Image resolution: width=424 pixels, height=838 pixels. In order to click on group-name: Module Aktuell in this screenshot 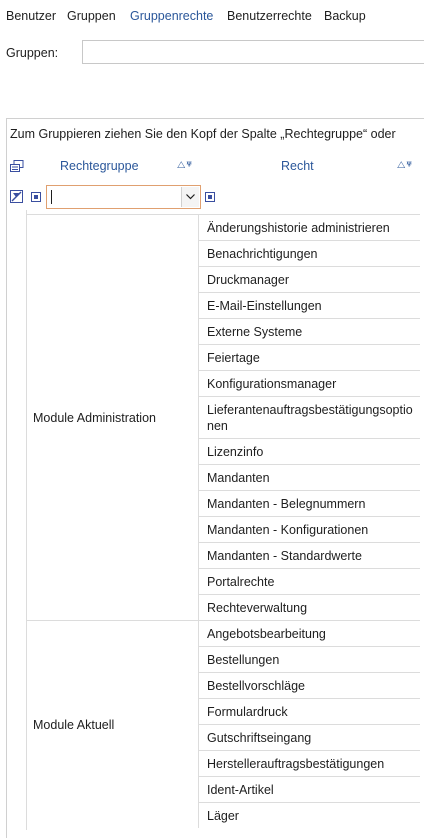, I will do `click(74, 724)`.